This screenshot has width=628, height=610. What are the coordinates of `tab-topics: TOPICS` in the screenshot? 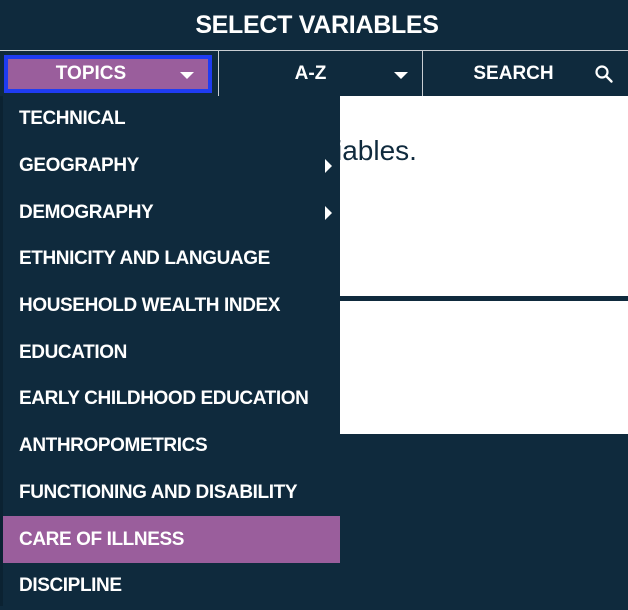 It's located at (109, 74).